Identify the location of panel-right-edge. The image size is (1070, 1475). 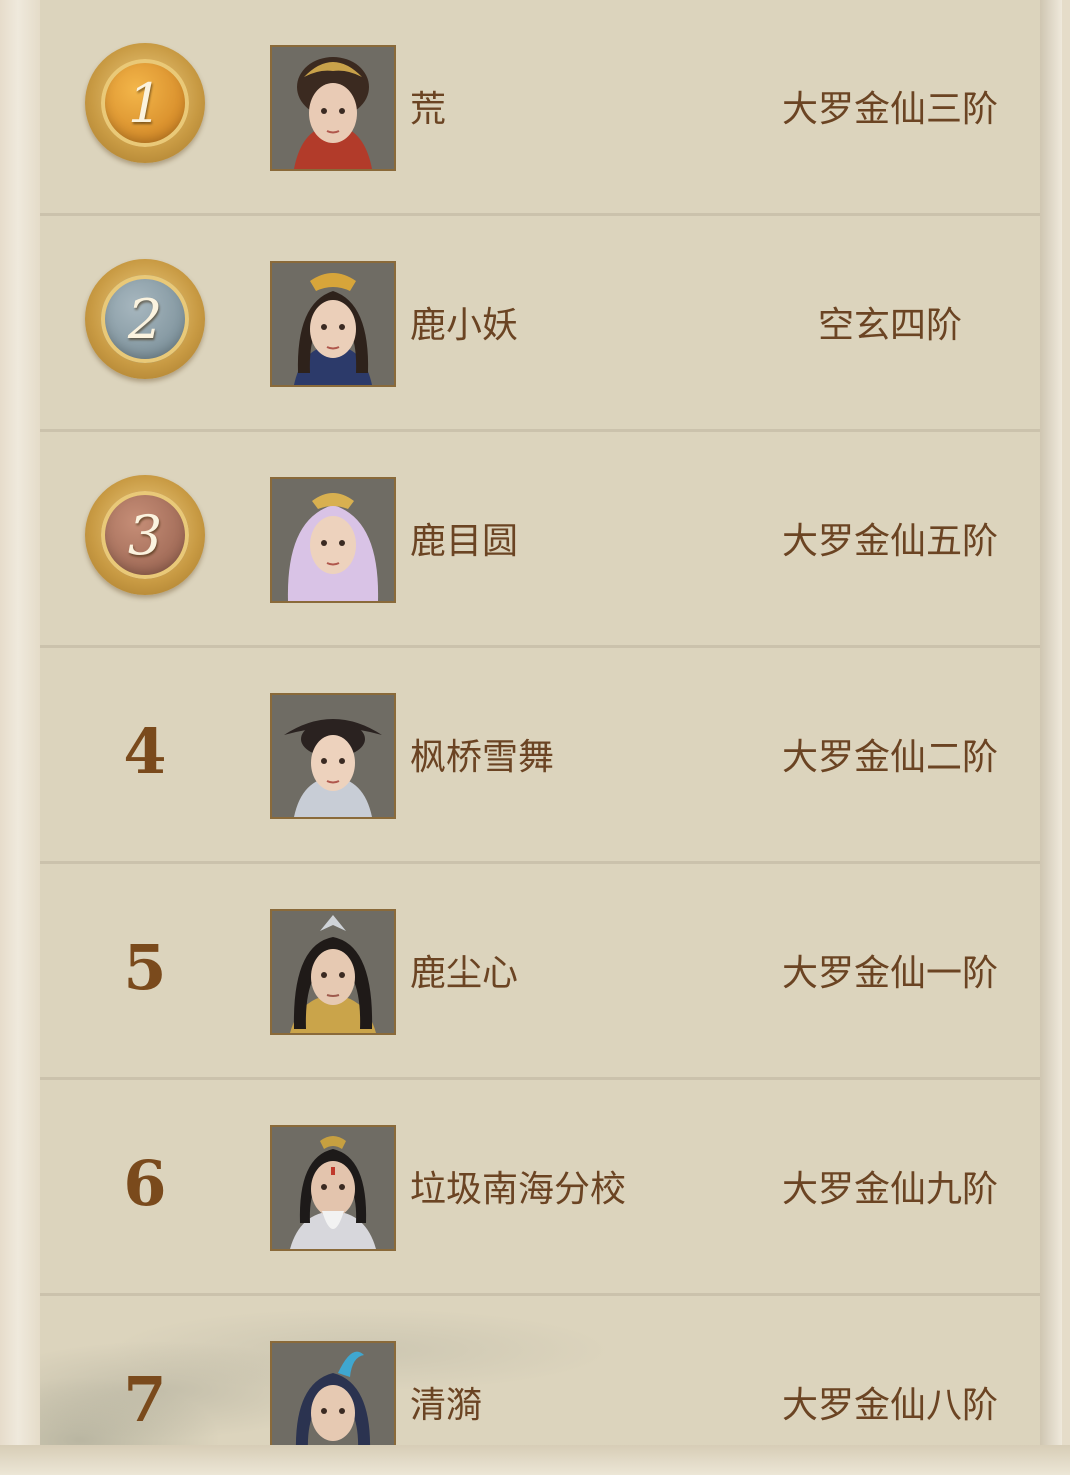
(1051, 737).